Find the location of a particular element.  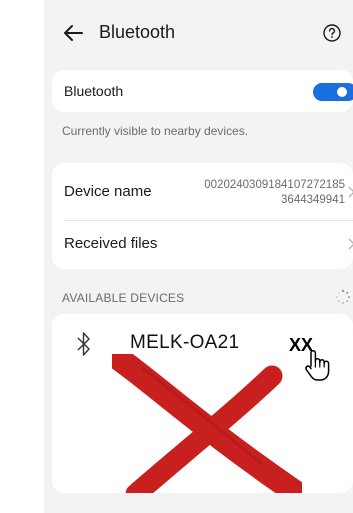

bluetooth-label: Bluetooth is located at coordinates (94, 91).